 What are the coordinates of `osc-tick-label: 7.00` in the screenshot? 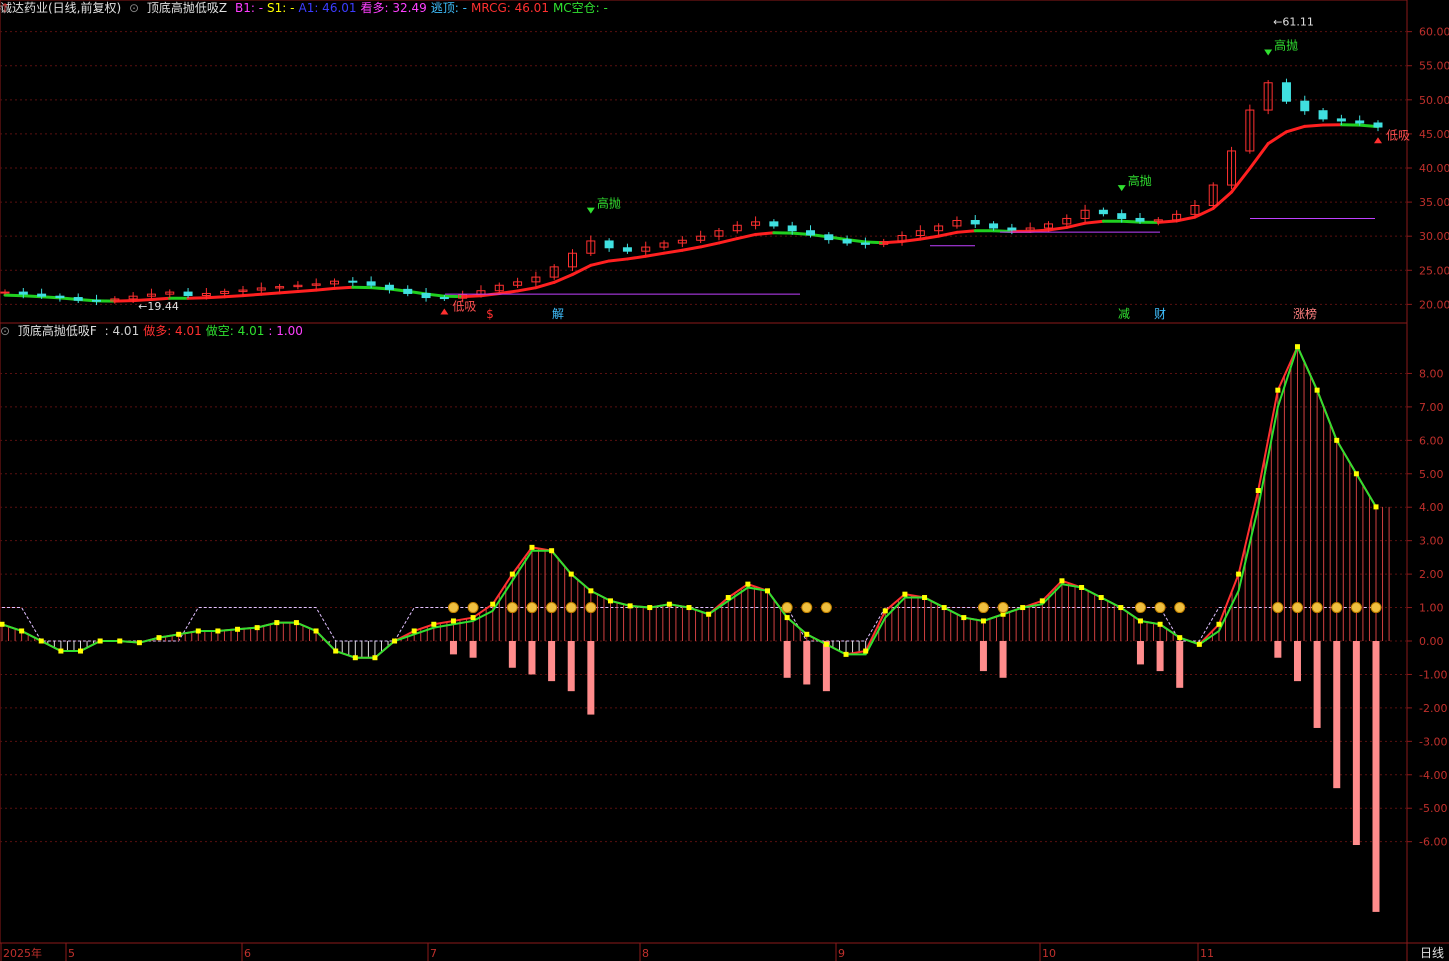 It's located at (1431, 407).